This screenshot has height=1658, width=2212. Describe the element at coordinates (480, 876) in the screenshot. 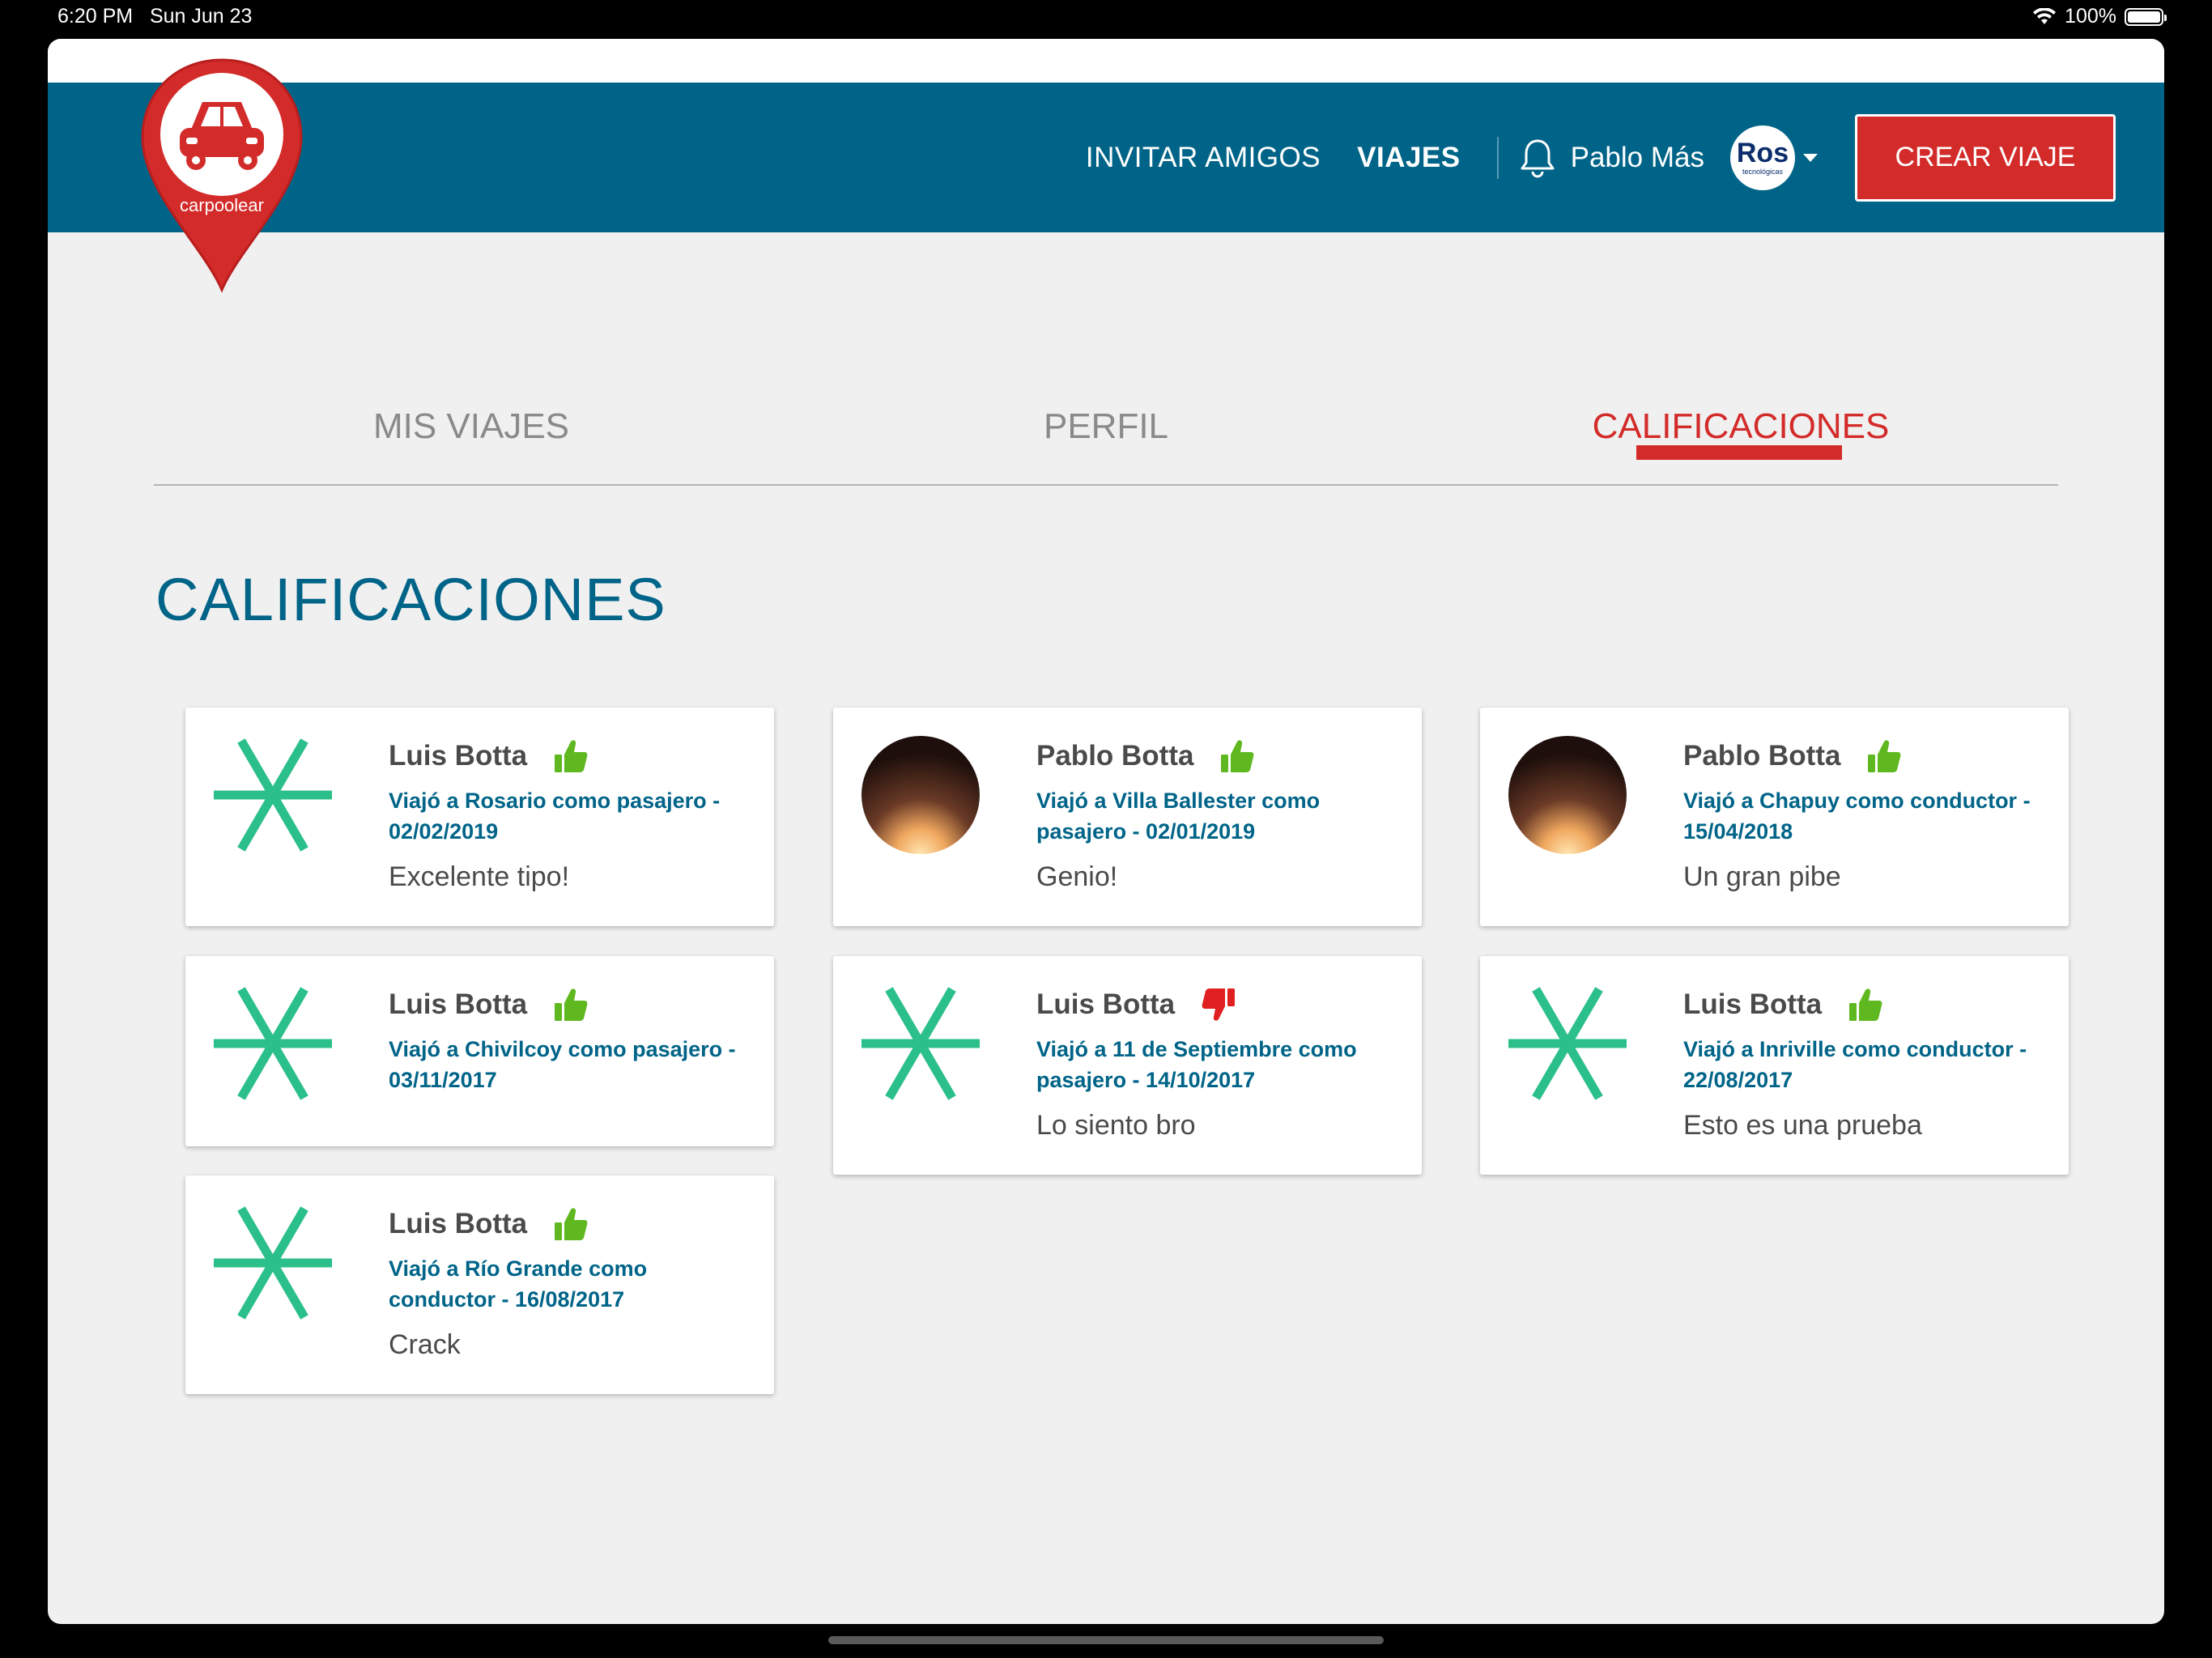

I see `rating-comment: Excelente tipo!` at that location.